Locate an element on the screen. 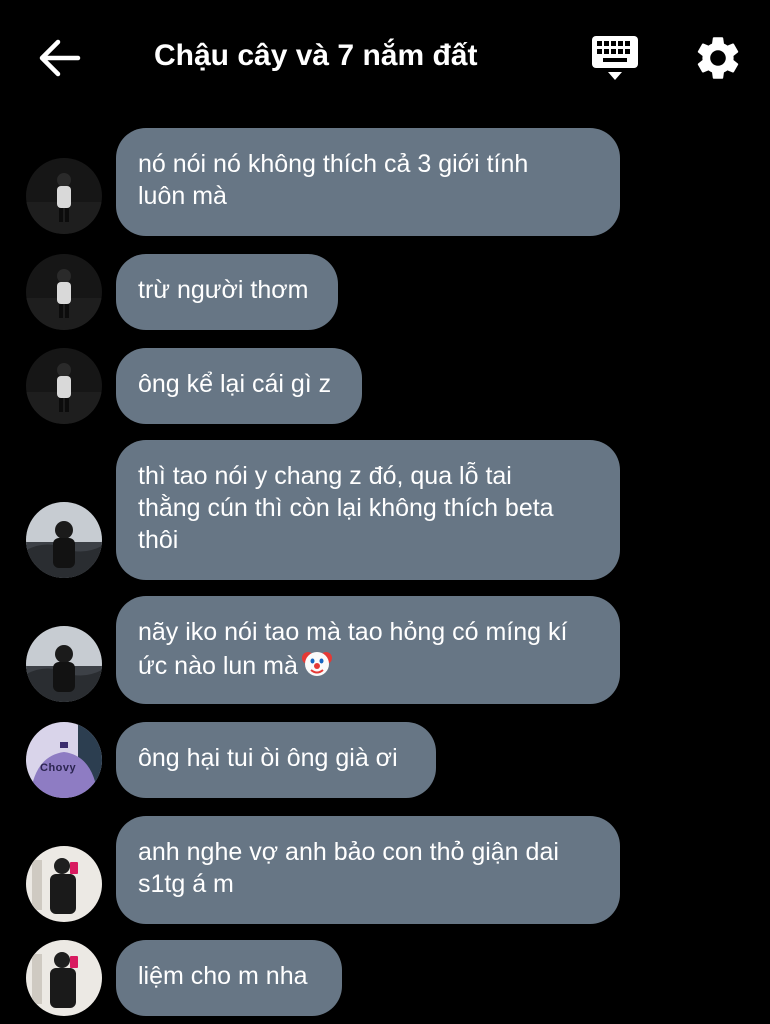 This screenshot has width=770, height=1024. message-row: Chovy ông hại tui òi ông già ơi is located at coordinates (385, 760).